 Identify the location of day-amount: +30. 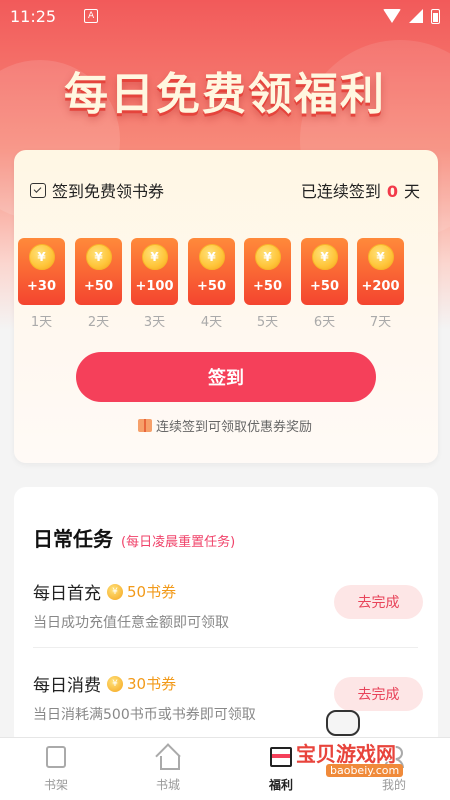
(41, 286).